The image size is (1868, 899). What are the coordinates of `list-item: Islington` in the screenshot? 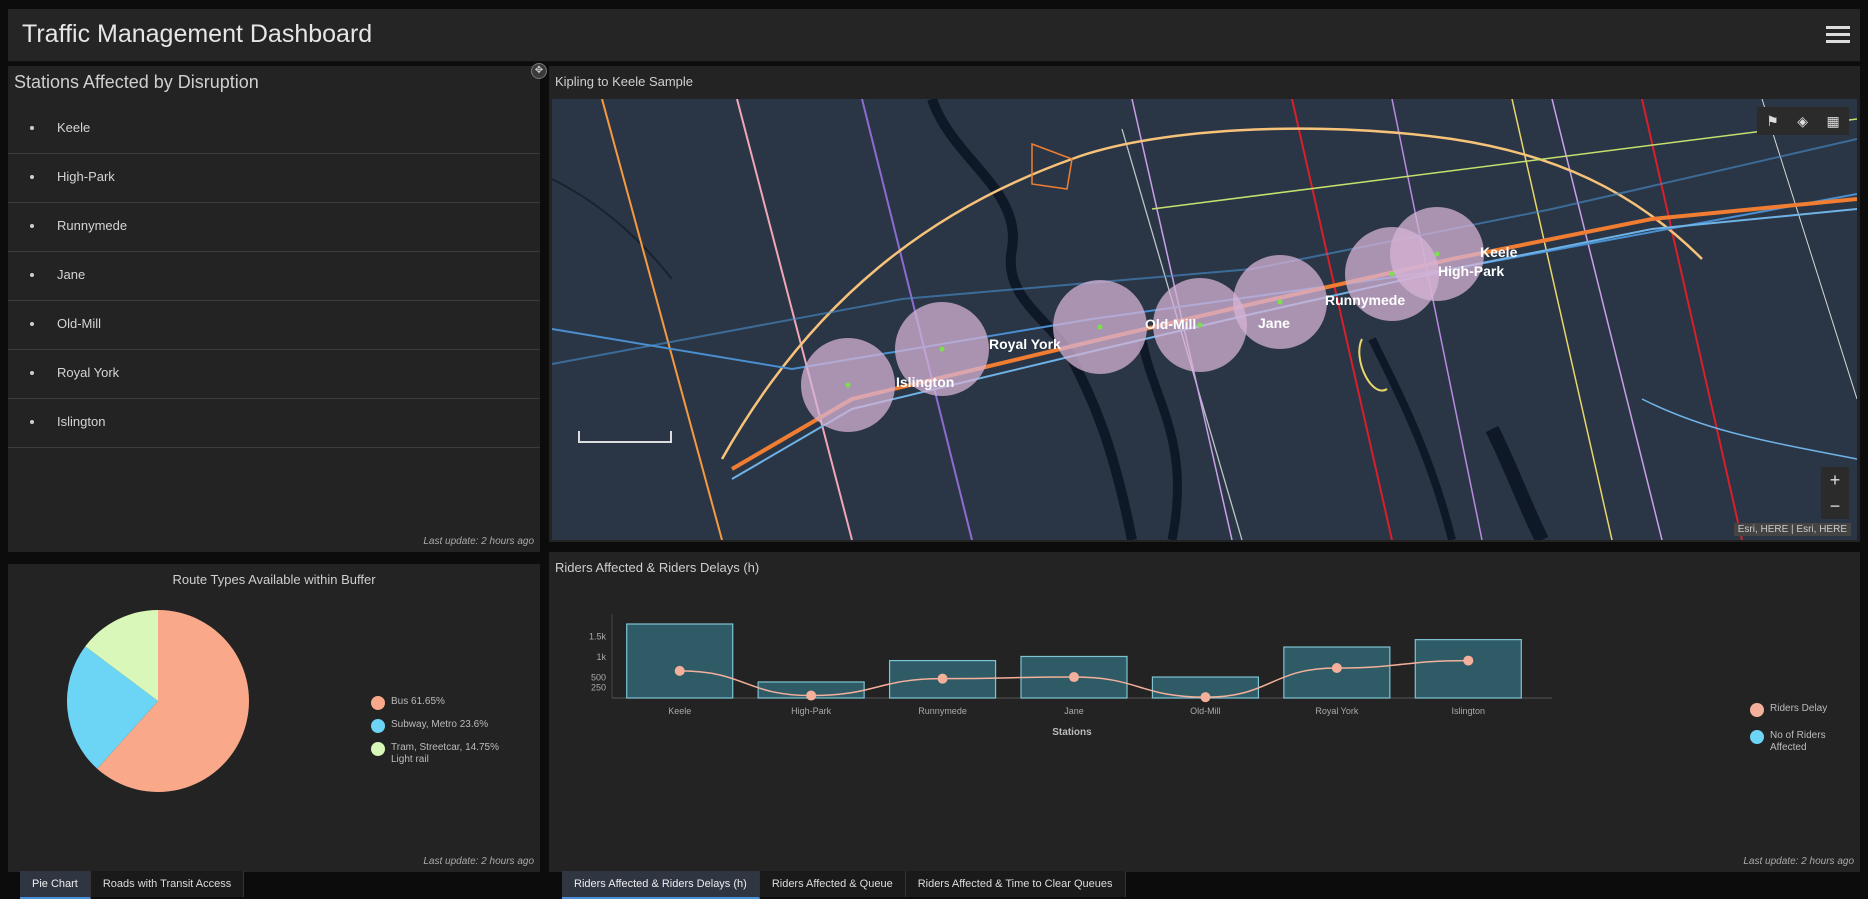 It's located at (274, 423).